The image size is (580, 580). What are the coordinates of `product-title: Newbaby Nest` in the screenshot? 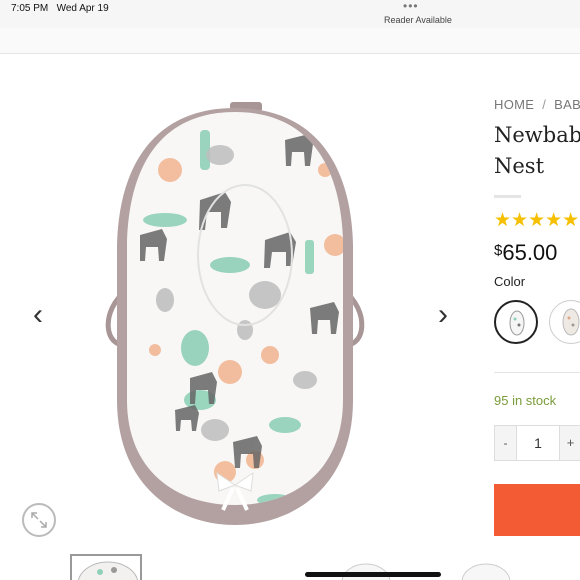 It's located at (537, 151).